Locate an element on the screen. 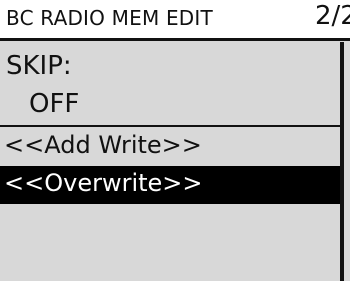  screen-title: BC RADIO MEM EDIT is located at coordinates (109, 18).